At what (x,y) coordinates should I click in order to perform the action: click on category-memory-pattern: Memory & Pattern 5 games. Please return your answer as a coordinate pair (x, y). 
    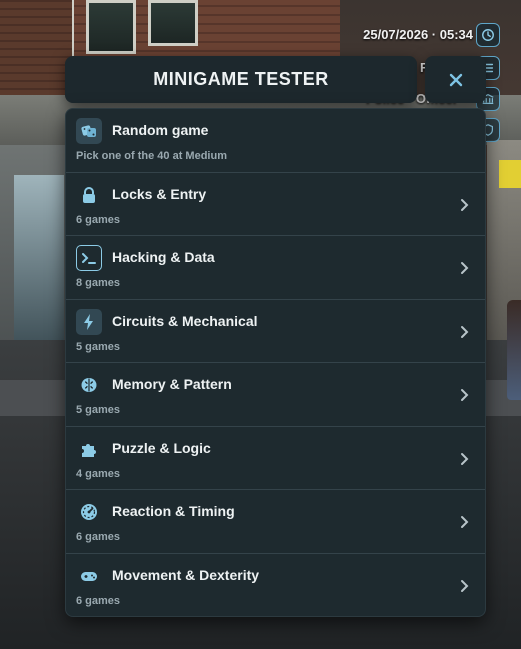
    Looking at the image, I should click on (275, 395).